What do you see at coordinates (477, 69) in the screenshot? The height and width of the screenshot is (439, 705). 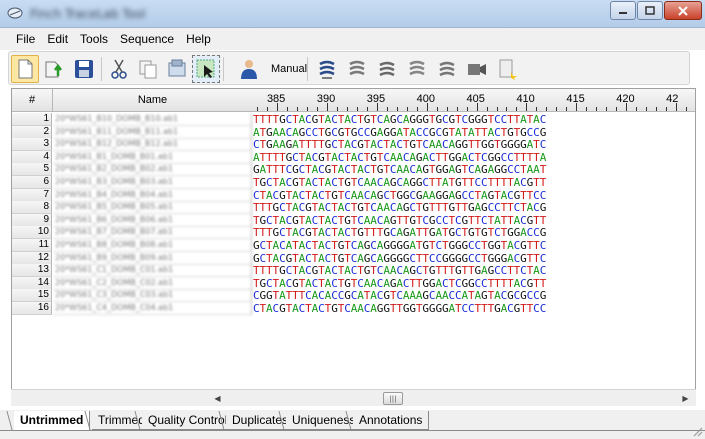 I see `camera-button` at bounding box center [477, 69].